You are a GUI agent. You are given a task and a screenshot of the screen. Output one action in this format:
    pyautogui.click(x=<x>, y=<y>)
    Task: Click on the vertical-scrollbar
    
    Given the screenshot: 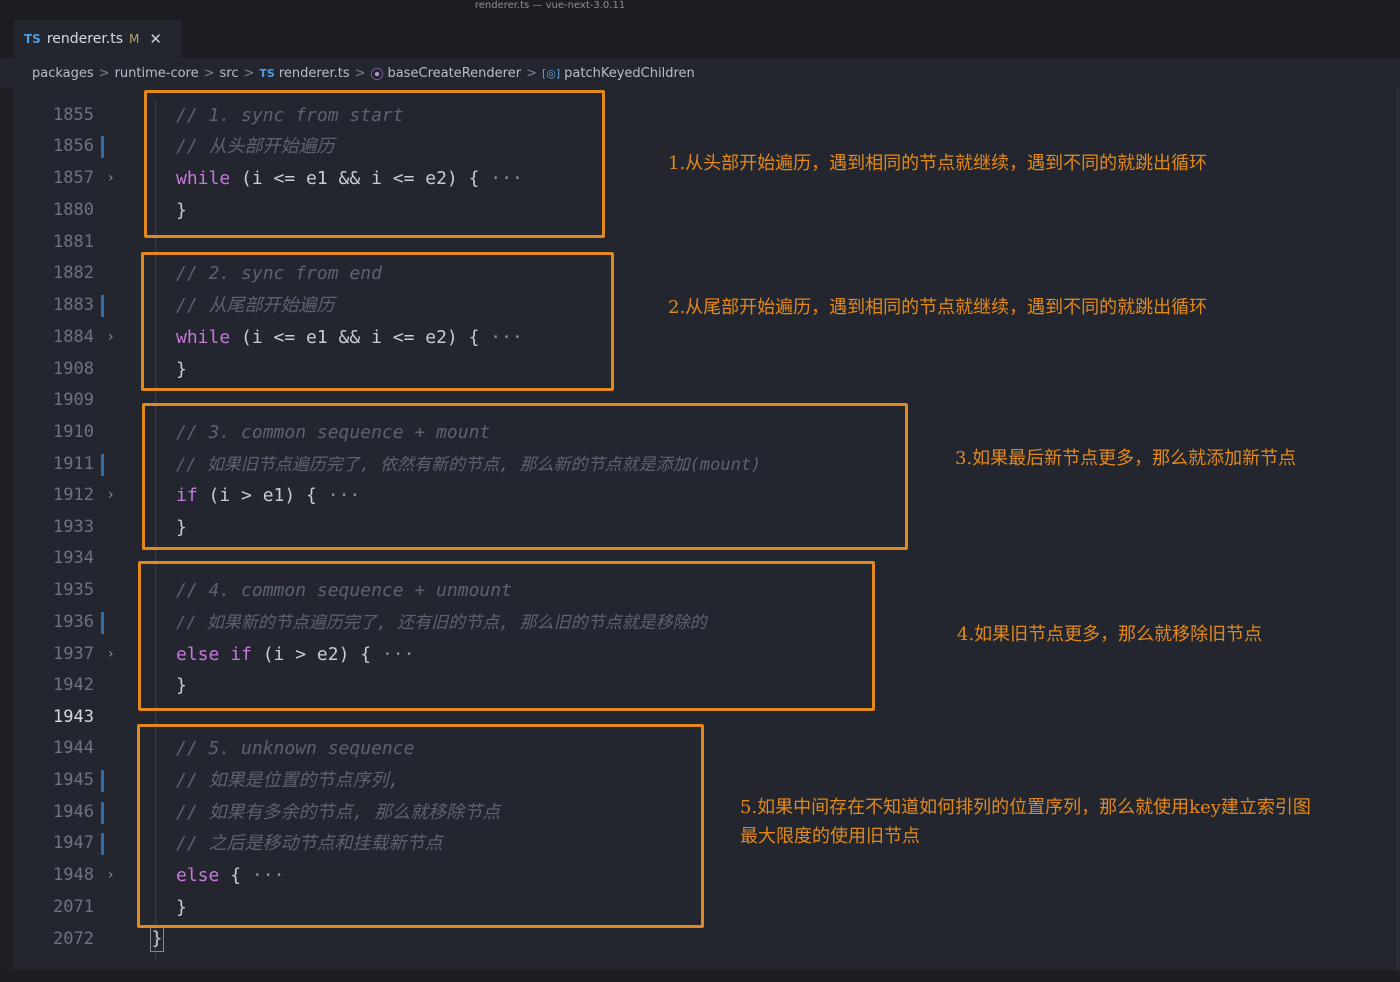 What is the action you would take?
    pyautogui.click(x=1398, y=535)
    